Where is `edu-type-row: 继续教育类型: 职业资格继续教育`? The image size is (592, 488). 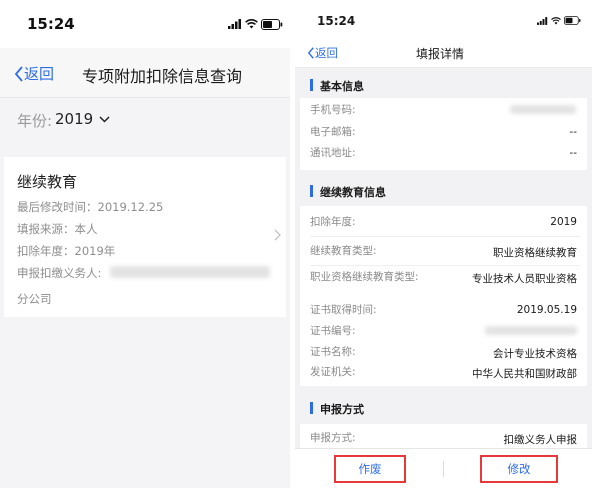
edu-type-row: 继续教育类型: 职业资格继续教育 is located at coordinates (443, 251).